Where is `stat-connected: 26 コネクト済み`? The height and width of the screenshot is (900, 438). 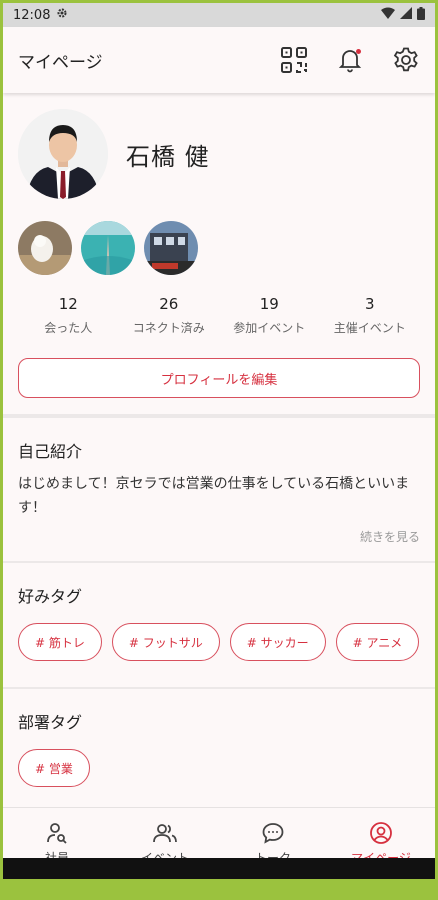
stat-connected: 26 コネクト済み is located at coordinates (169, 315).